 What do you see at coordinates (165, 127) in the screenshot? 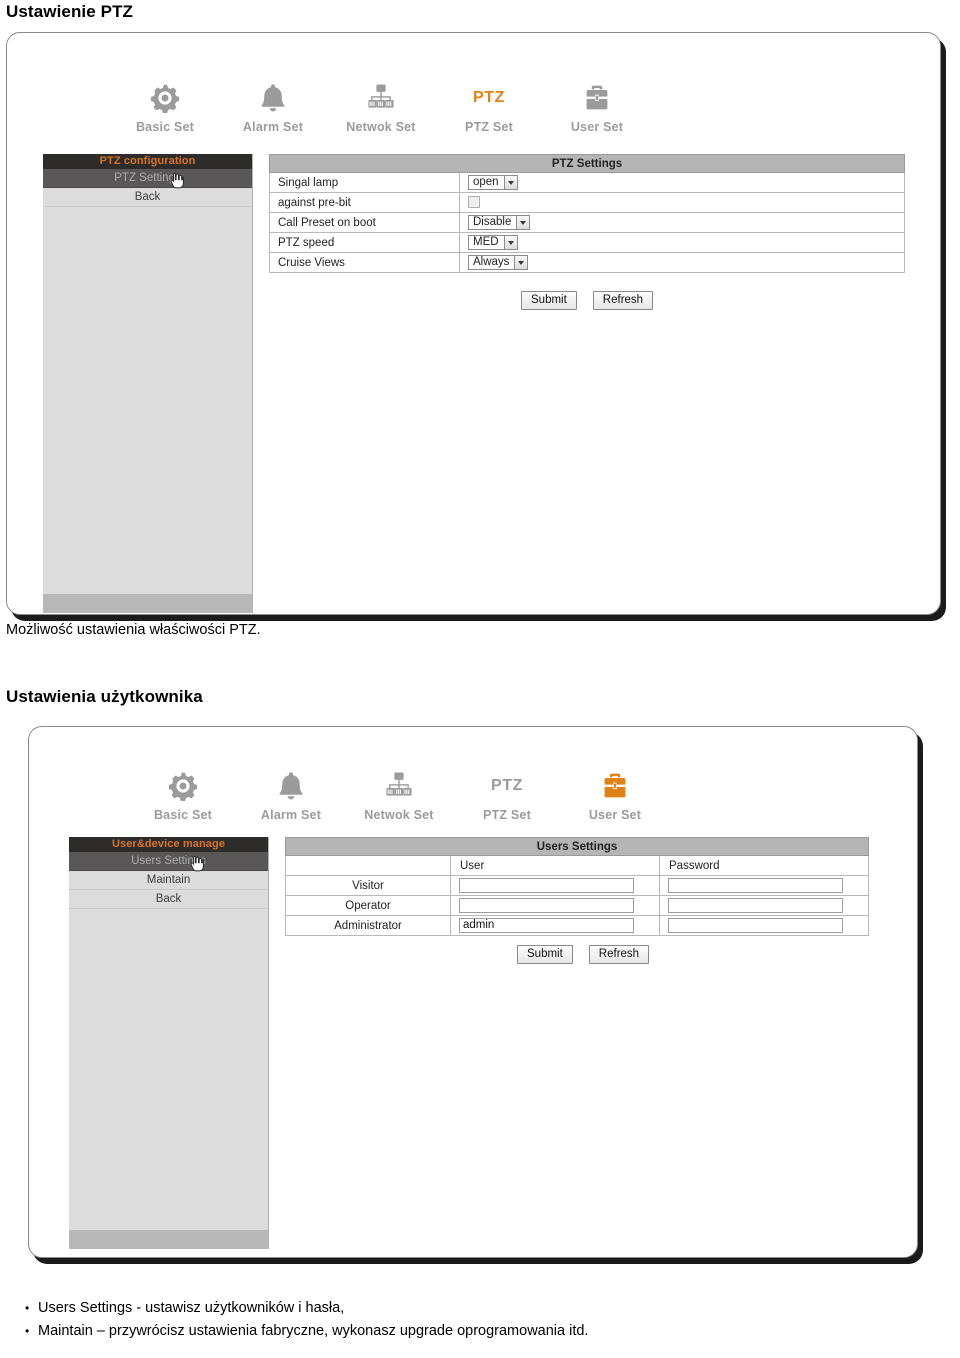
I see `nav-label: Basic Set` at bounding box center [165, 127].